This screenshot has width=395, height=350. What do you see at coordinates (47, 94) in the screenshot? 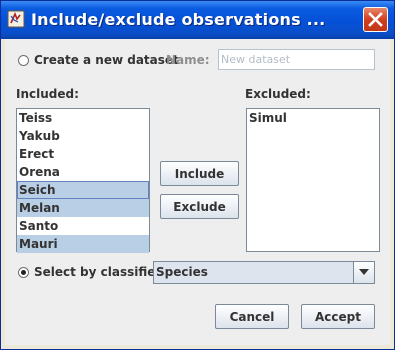
I see `included-label: Included:` at bounding box center [47, 94].